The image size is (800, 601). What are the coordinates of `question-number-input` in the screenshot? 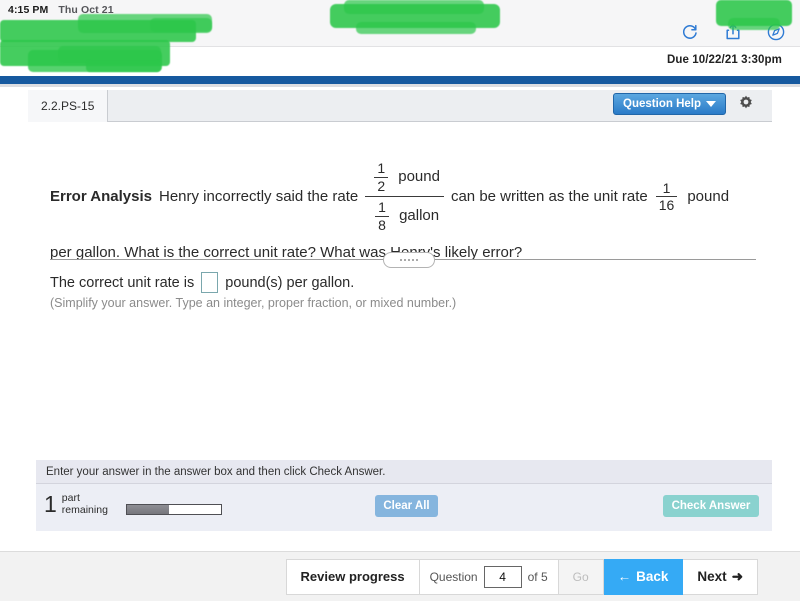 It's located at (502, 576).